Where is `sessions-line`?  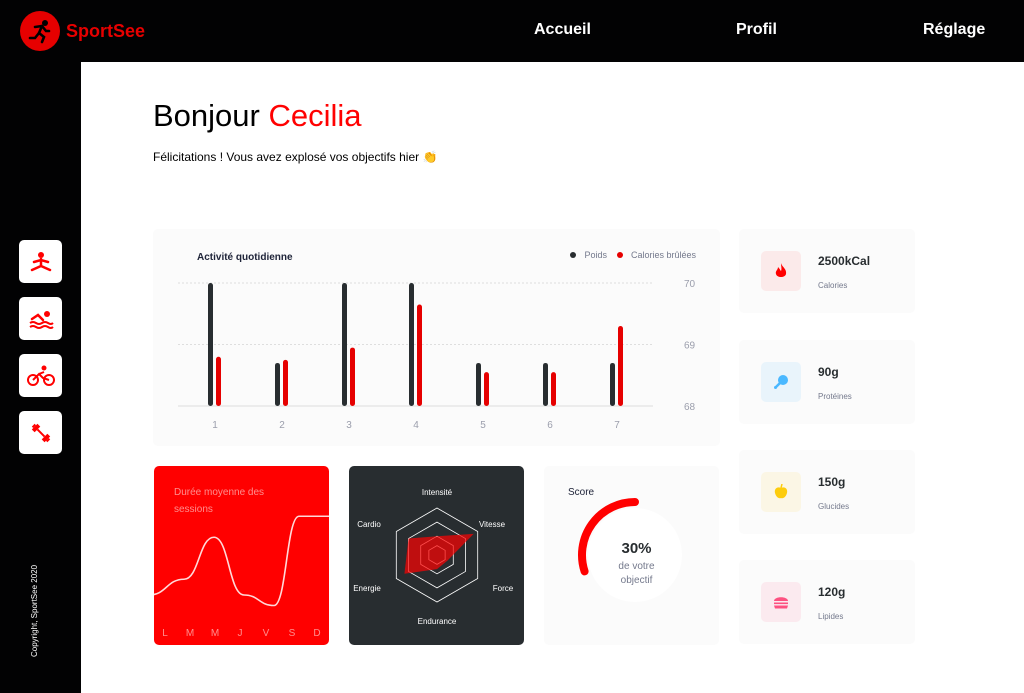
sessions-line is located at coordinates (241, 561).